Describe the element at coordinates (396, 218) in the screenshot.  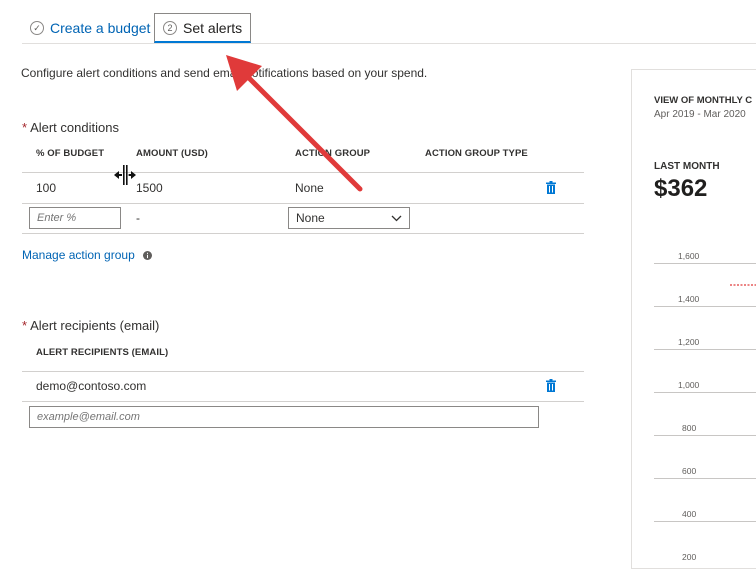
I see `chevron-down-icon` at that location.